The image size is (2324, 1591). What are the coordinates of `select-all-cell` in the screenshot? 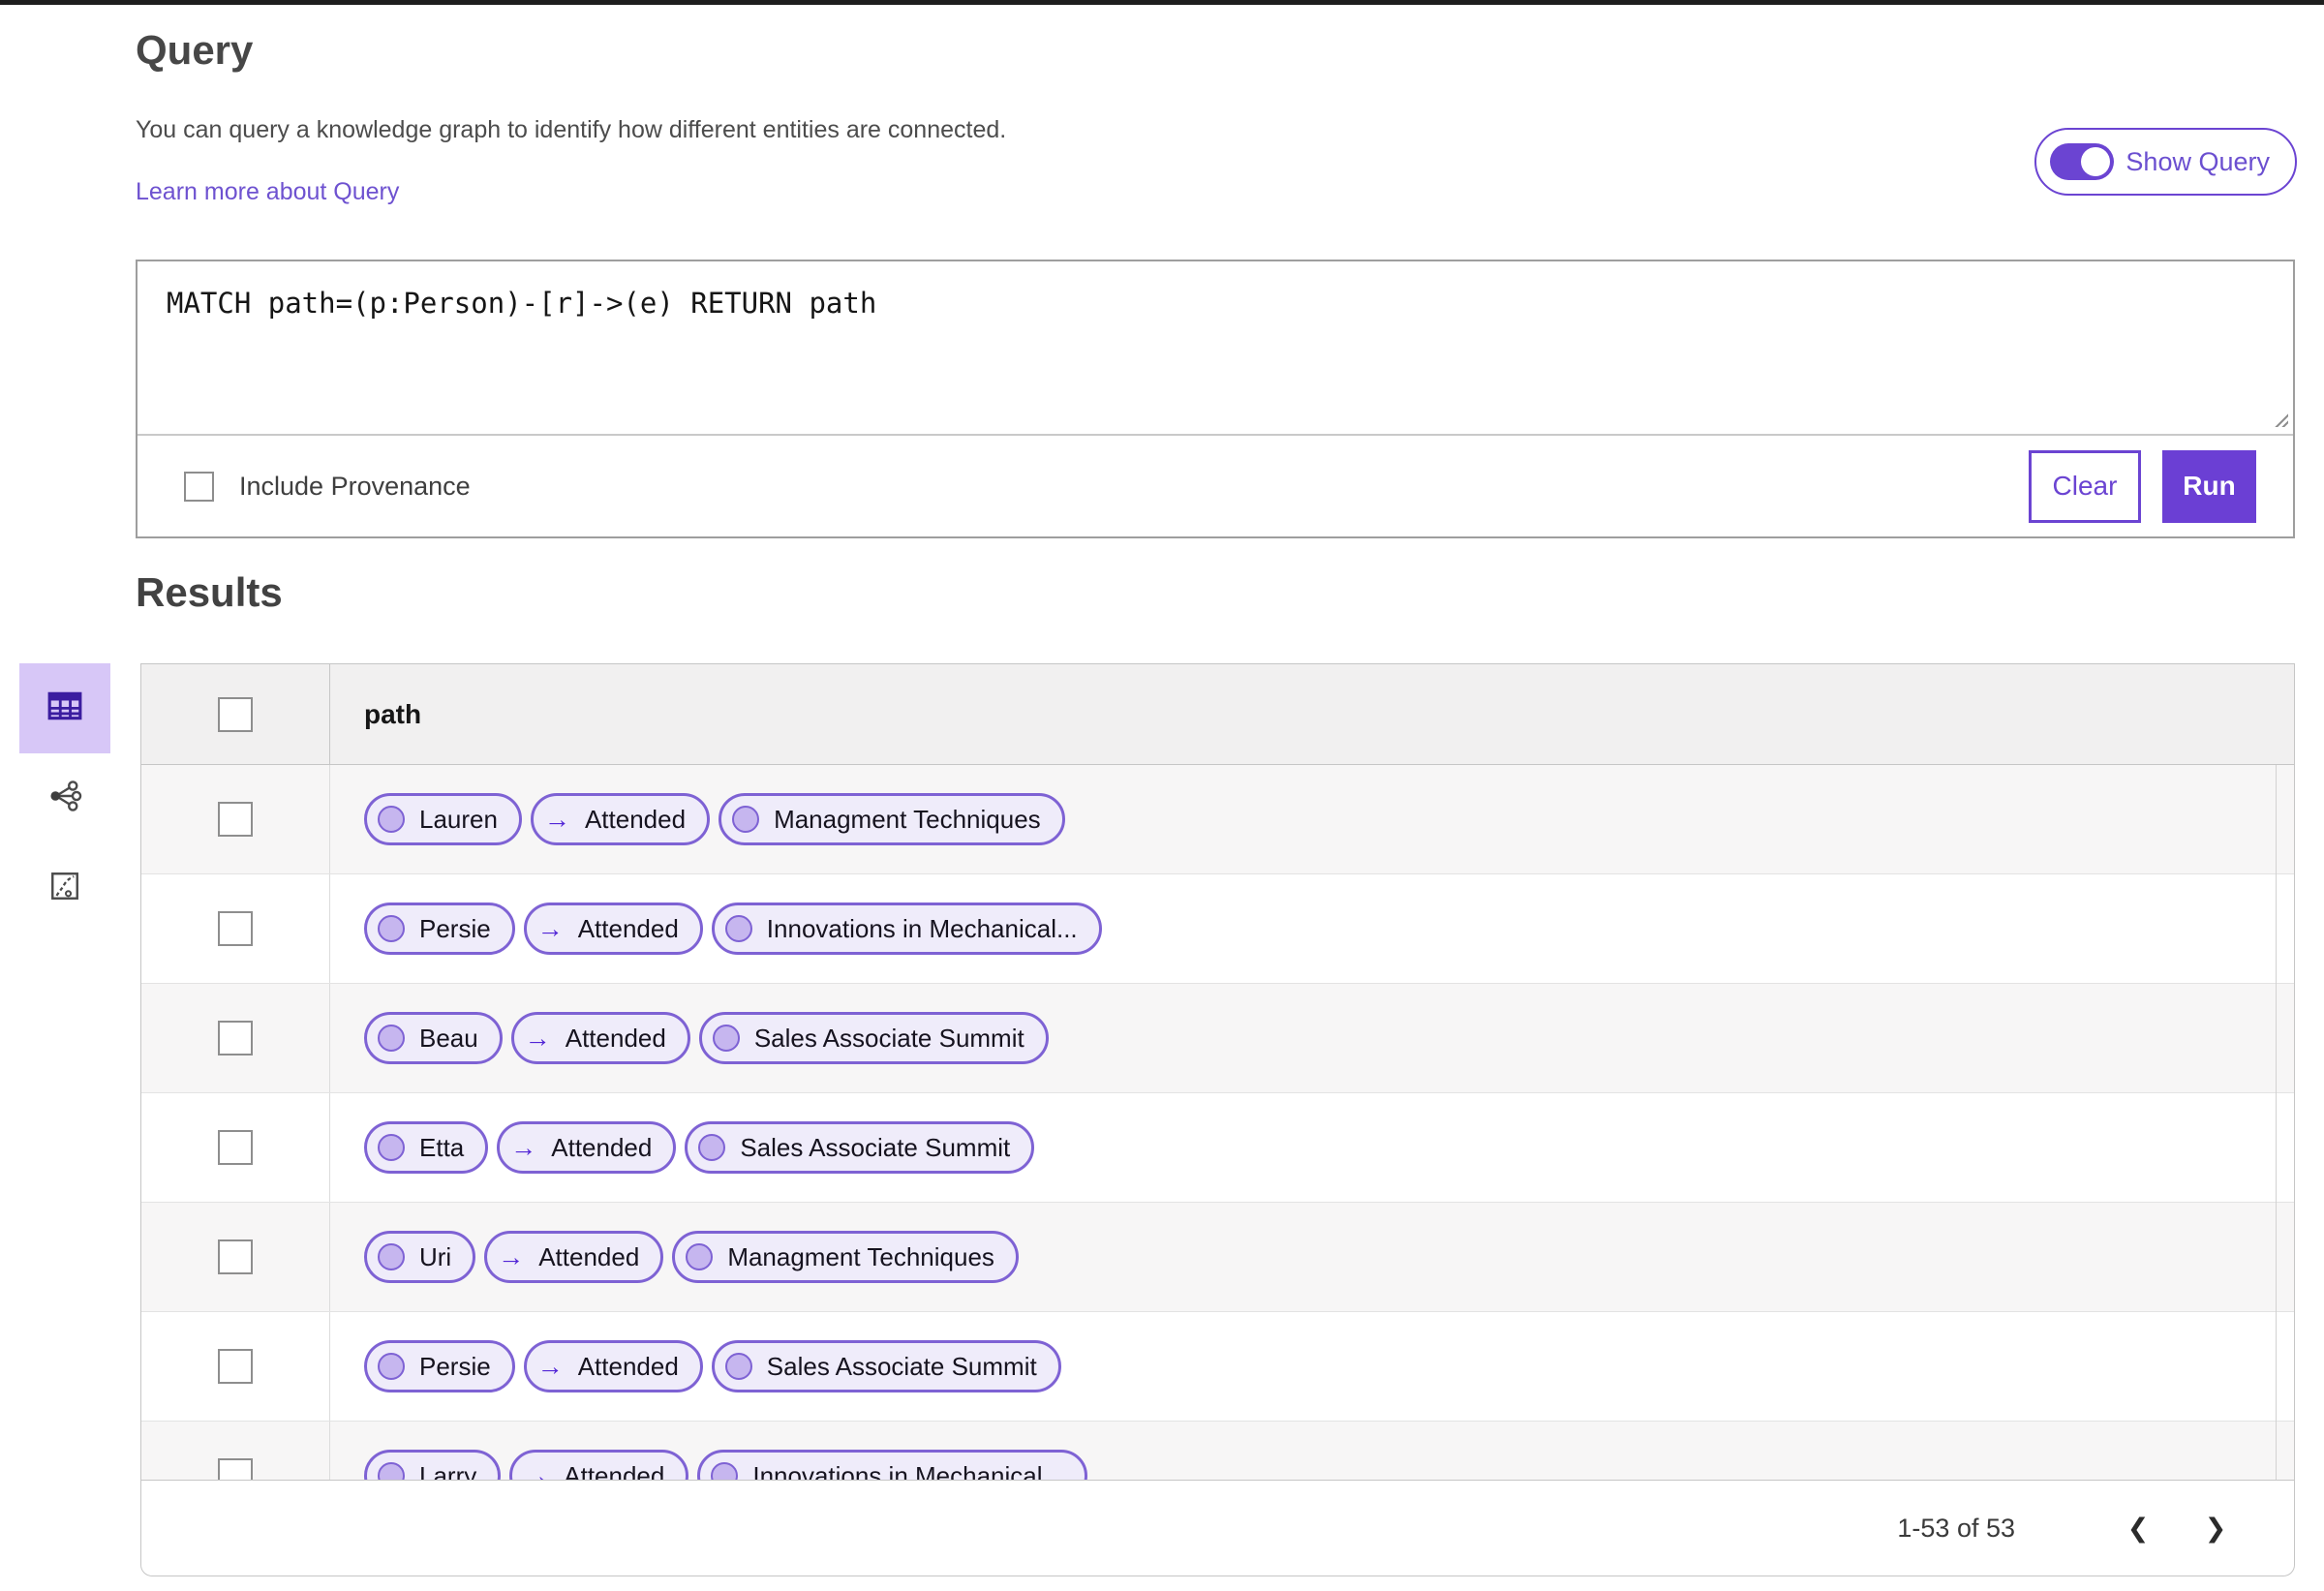 It's located at (236, 714).